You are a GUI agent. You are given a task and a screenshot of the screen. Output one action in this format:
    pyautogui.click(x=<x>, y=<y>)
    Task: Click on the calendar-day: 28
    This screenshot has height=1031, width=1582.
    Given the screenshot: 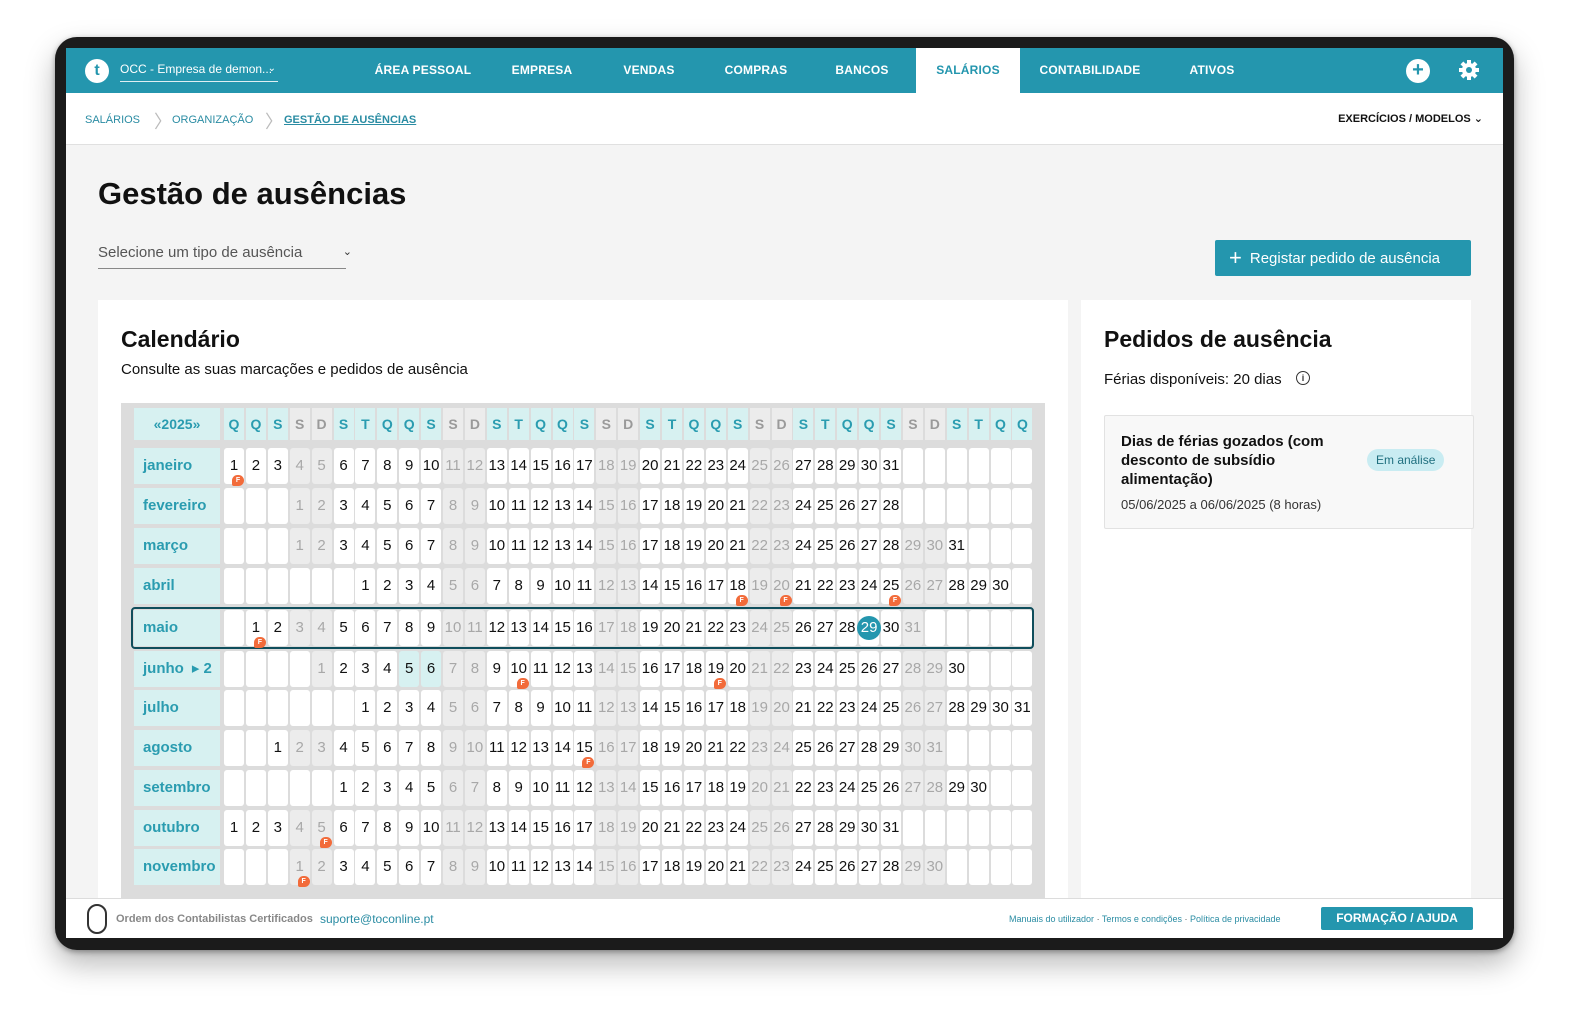 What is the action you would take?
    pyautogui.click(x=847, y=628)
    